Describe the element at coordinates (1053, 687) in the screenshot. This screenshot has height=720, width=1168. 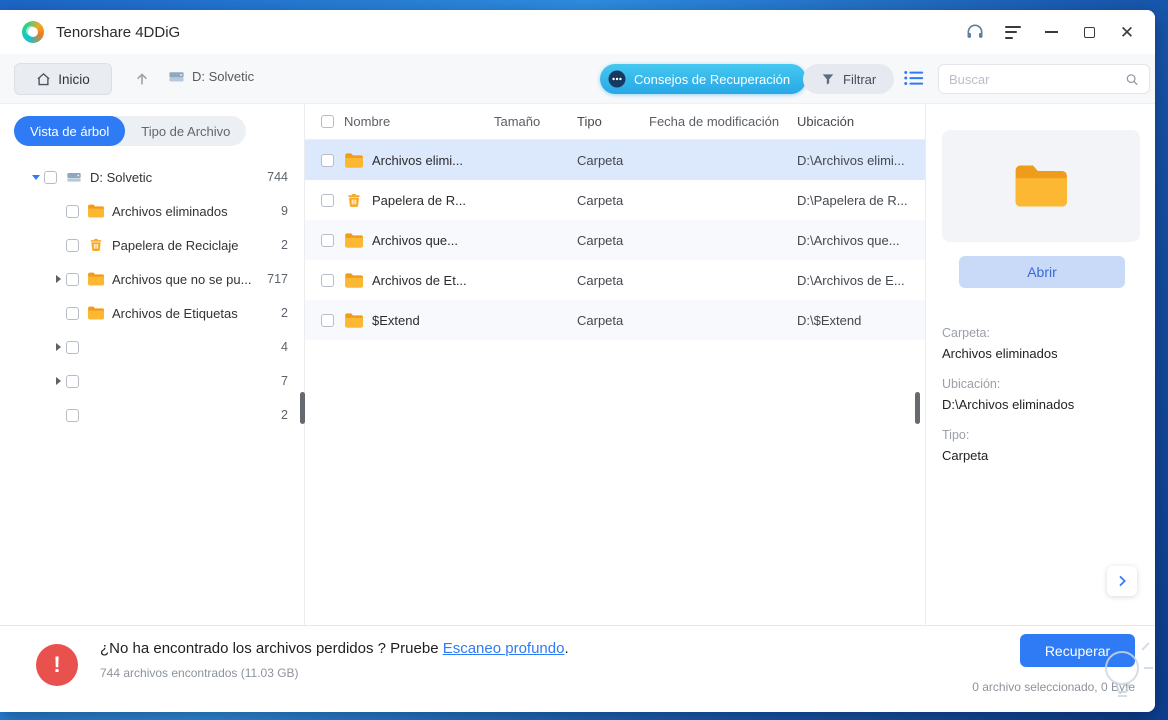
I see `selection-status: 0 archivo seleccionado, 0 Byte` at that location.